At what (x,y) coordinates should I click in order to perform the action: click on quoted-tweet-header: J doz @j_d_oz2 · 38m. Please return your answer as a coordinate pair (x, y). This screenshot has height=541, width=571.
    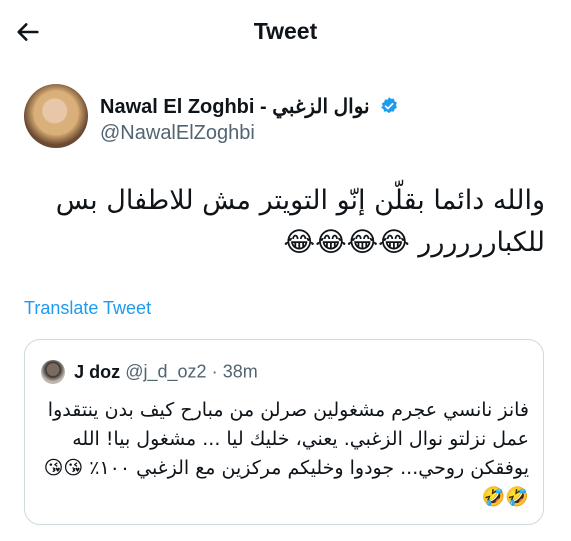
    Looking at the image, I should click on (149, 373).